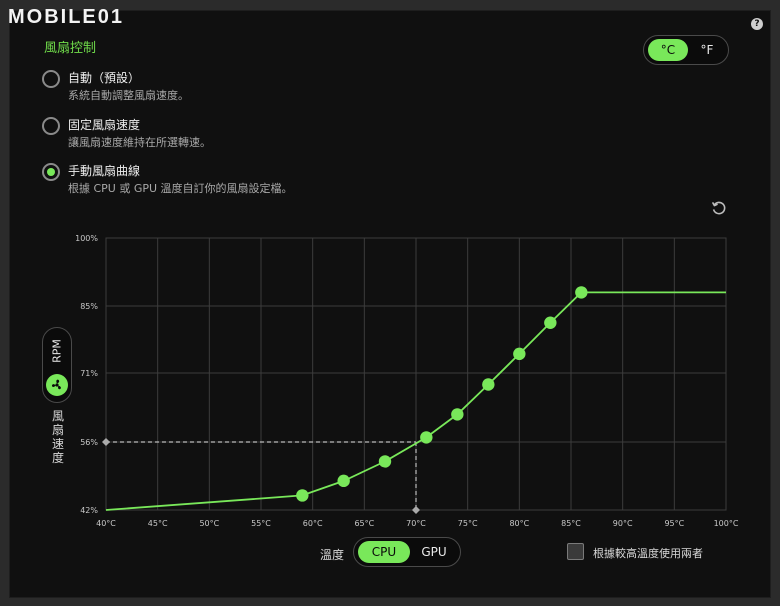  What do you see at coordinates (89, 442) in the screenshot?
I see `y-tick-label: 56%` at bounding box center [89, 442].